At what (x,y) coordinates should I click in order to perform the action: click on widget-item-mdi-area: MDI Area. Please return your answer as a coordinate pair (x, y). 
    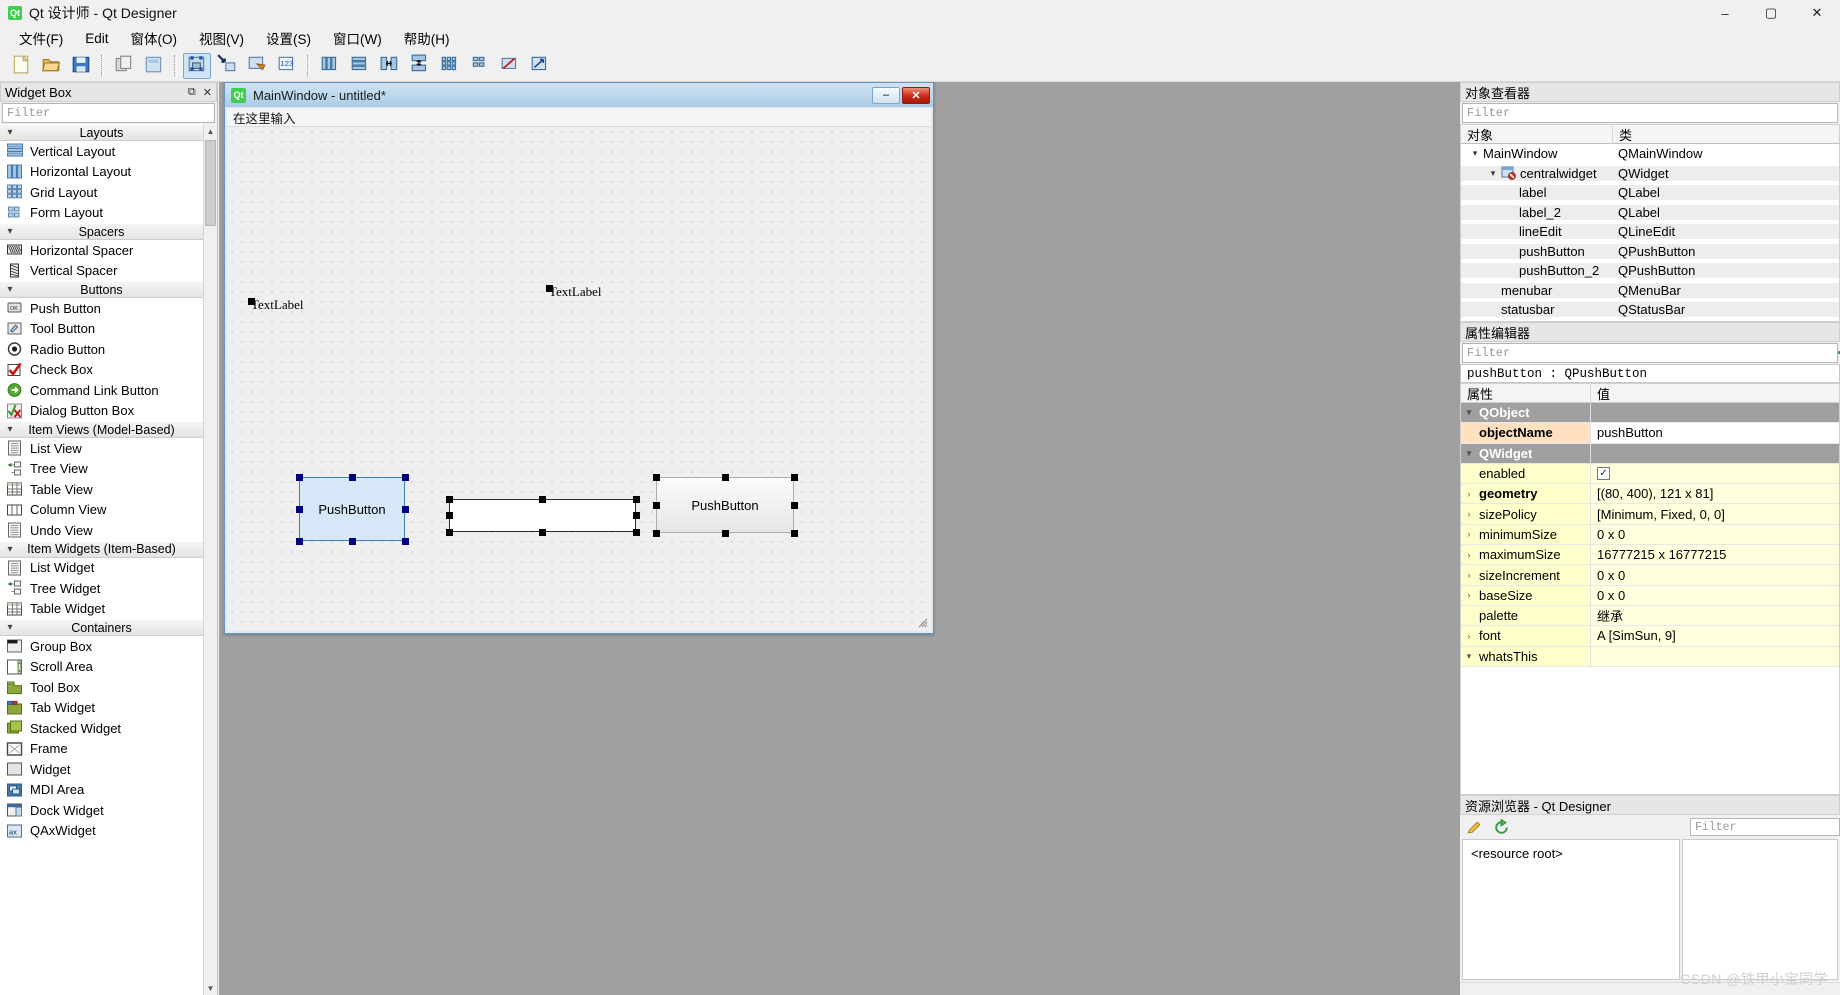
    Looking at the image, I should click on (101, 789).